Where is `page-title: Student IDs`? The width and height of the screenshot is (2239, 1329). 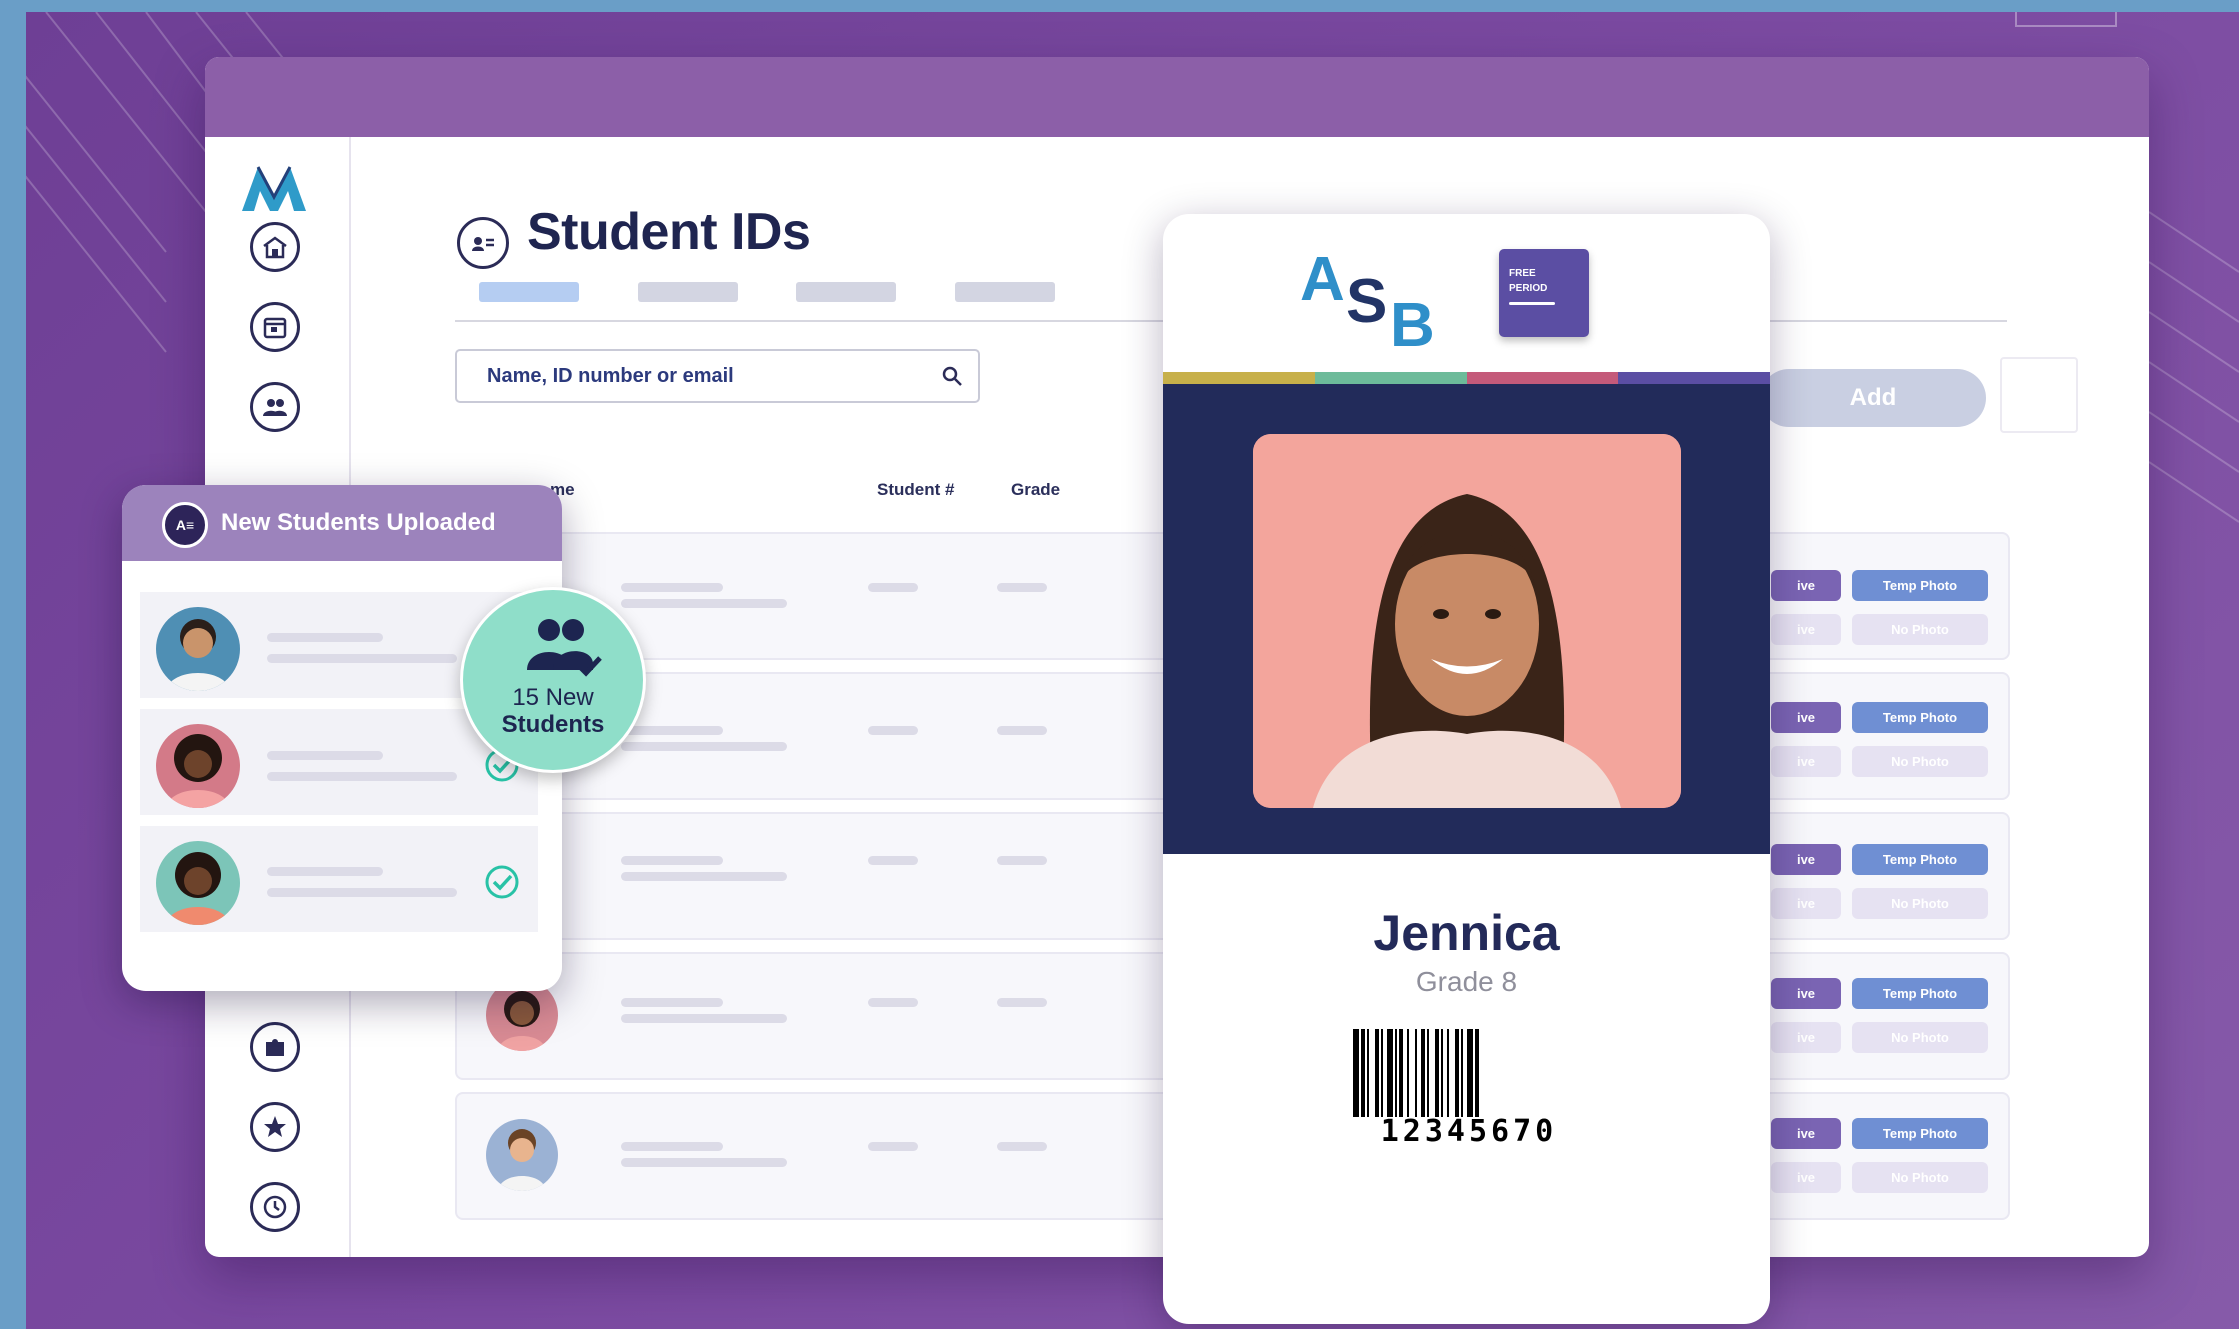
page-title: Student IDs is located at coordinates (669, 232).